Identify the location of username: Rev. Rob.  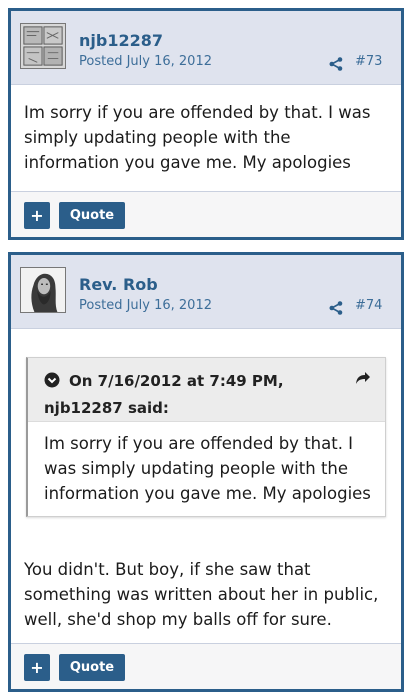
(118, 284).